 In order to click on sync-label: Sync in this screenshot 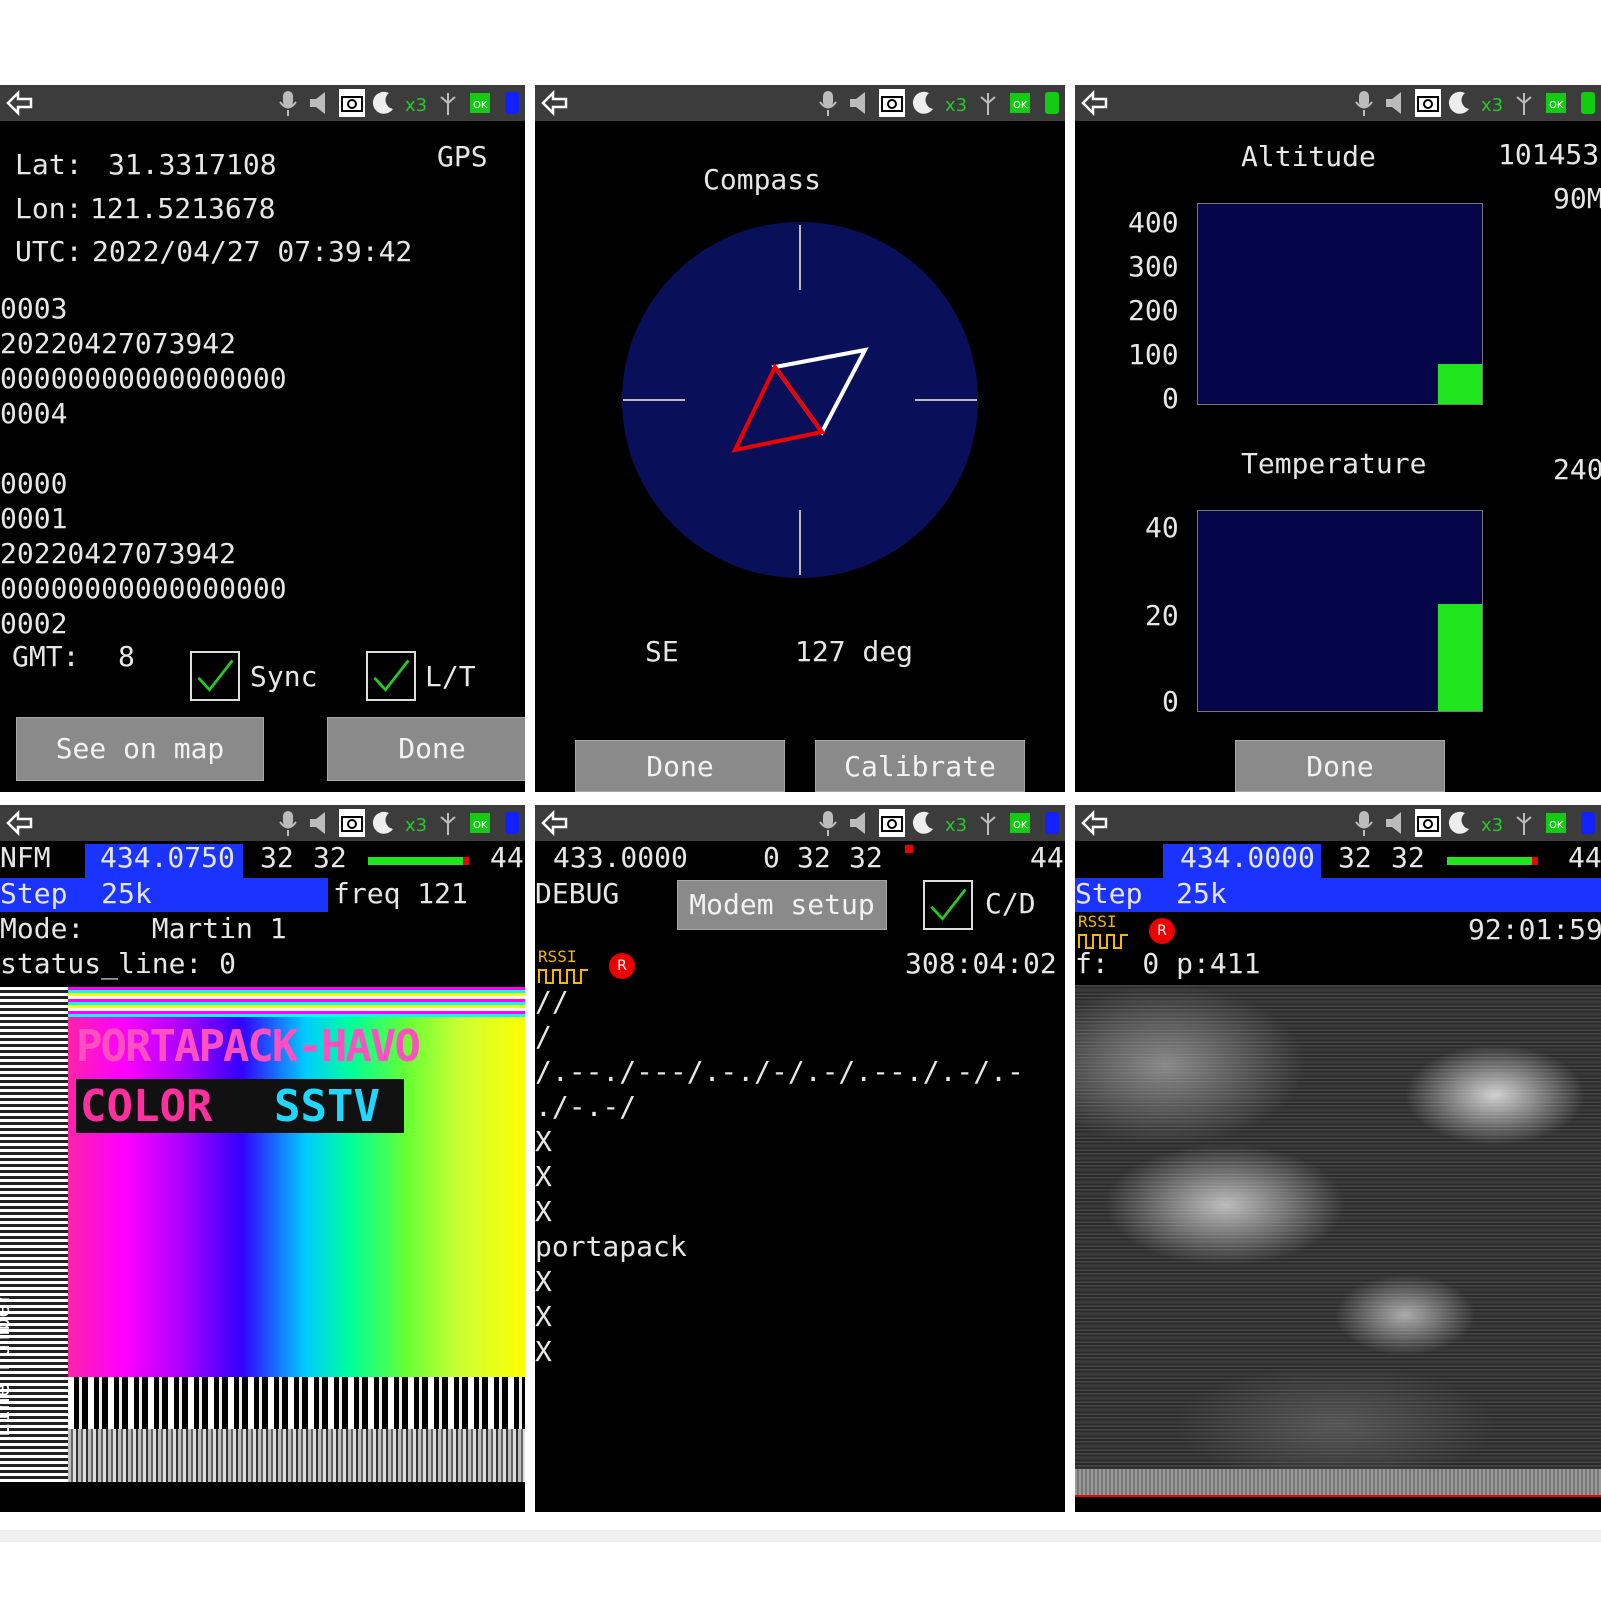, I will do `click(284, 676)`.